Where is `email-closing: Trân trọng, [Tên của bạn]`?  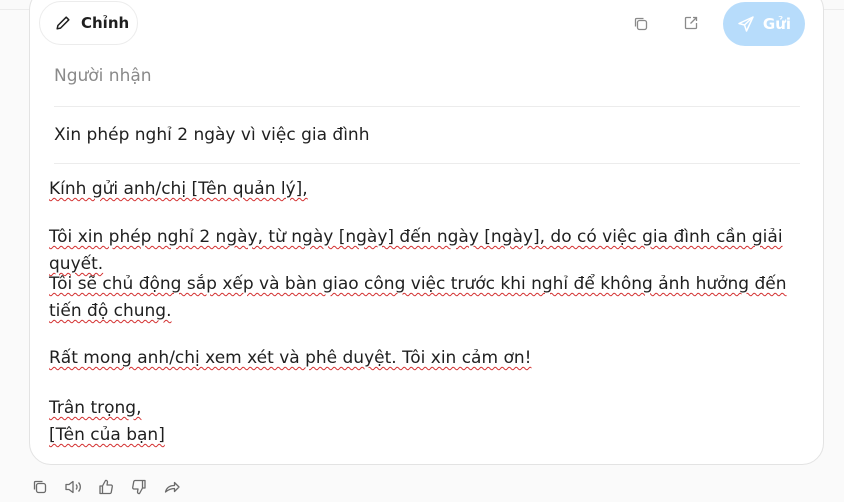 email-closing: Trân trọng, [Tên của bạn] is located at coordinates (424, 422).